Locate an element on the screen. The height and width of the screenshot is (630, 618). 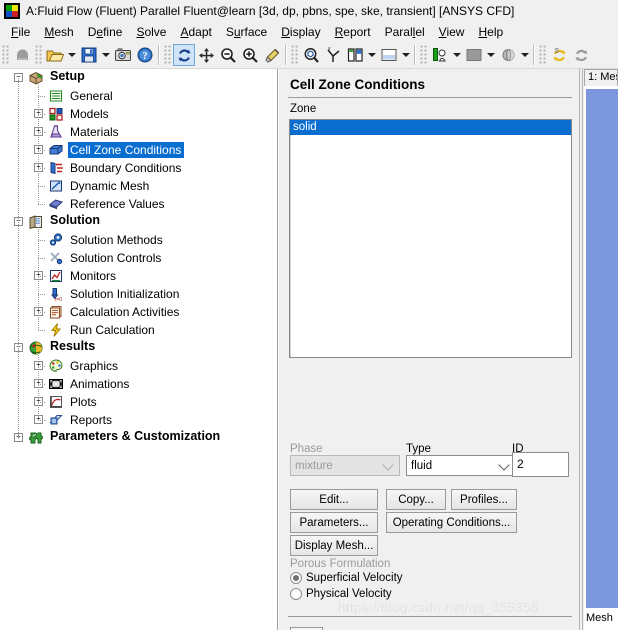
lighting-head-icon is located at coordinates (440, 55).